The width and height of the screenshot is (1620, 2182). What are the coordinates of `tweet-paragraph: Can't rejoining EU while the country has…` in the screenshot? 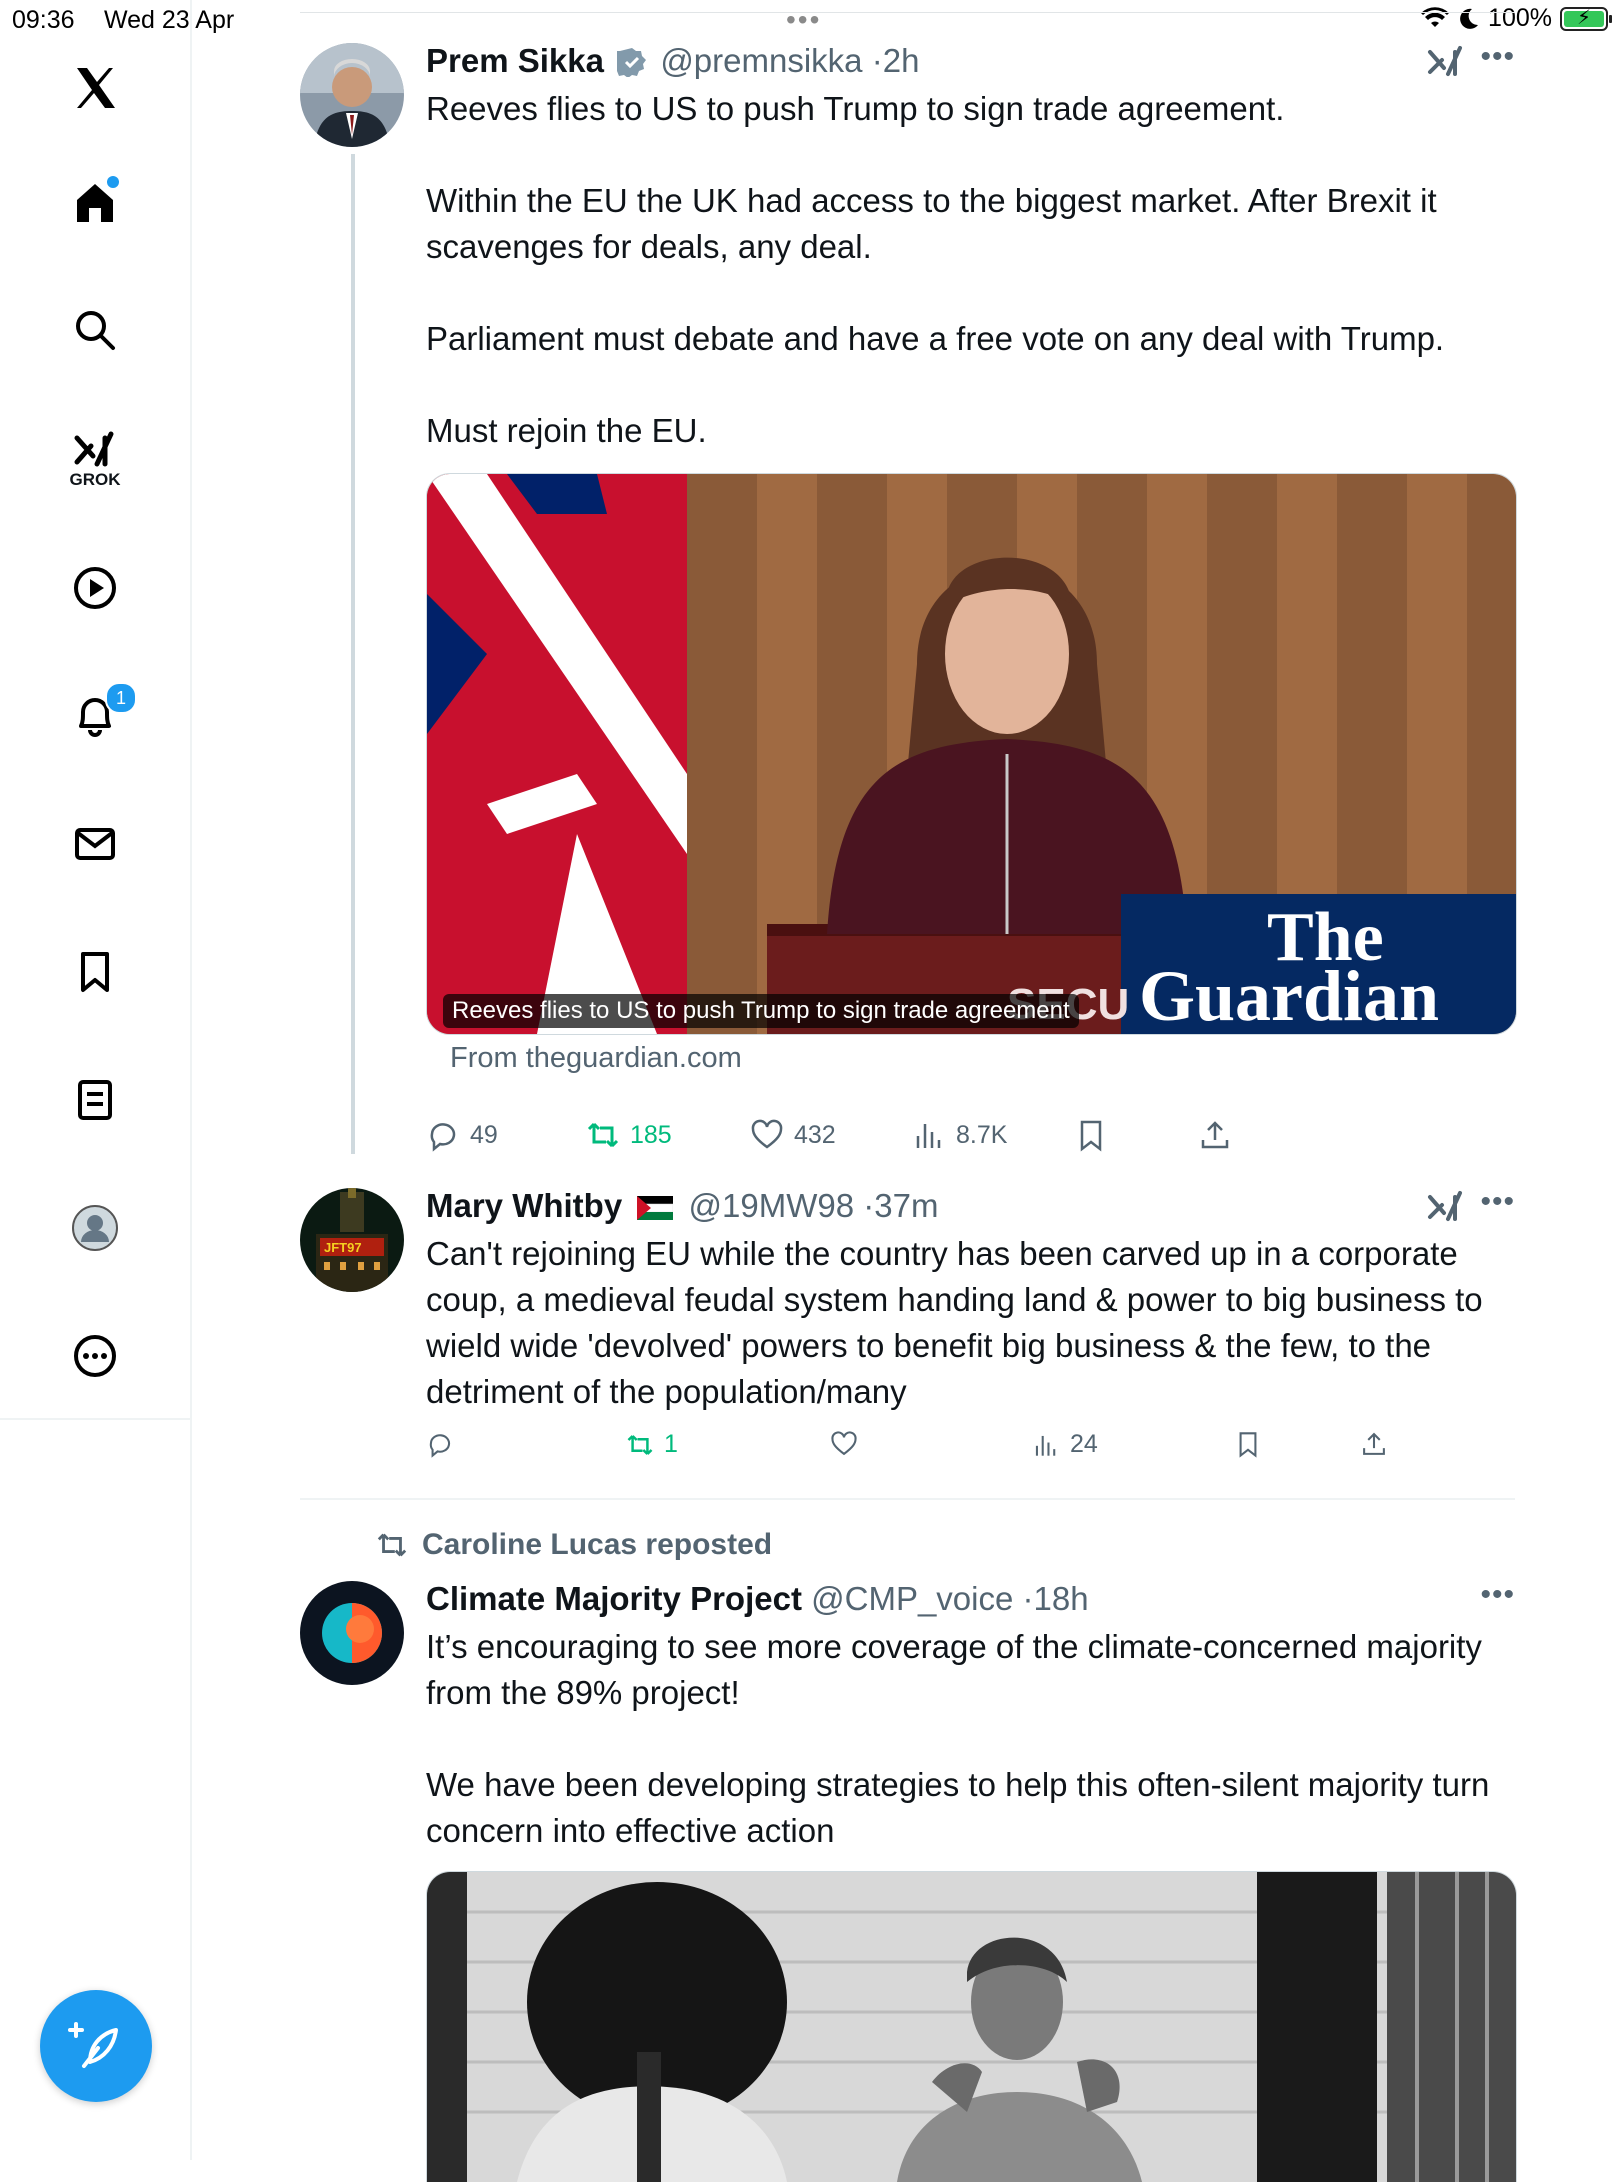 It's located at (954, 1322).